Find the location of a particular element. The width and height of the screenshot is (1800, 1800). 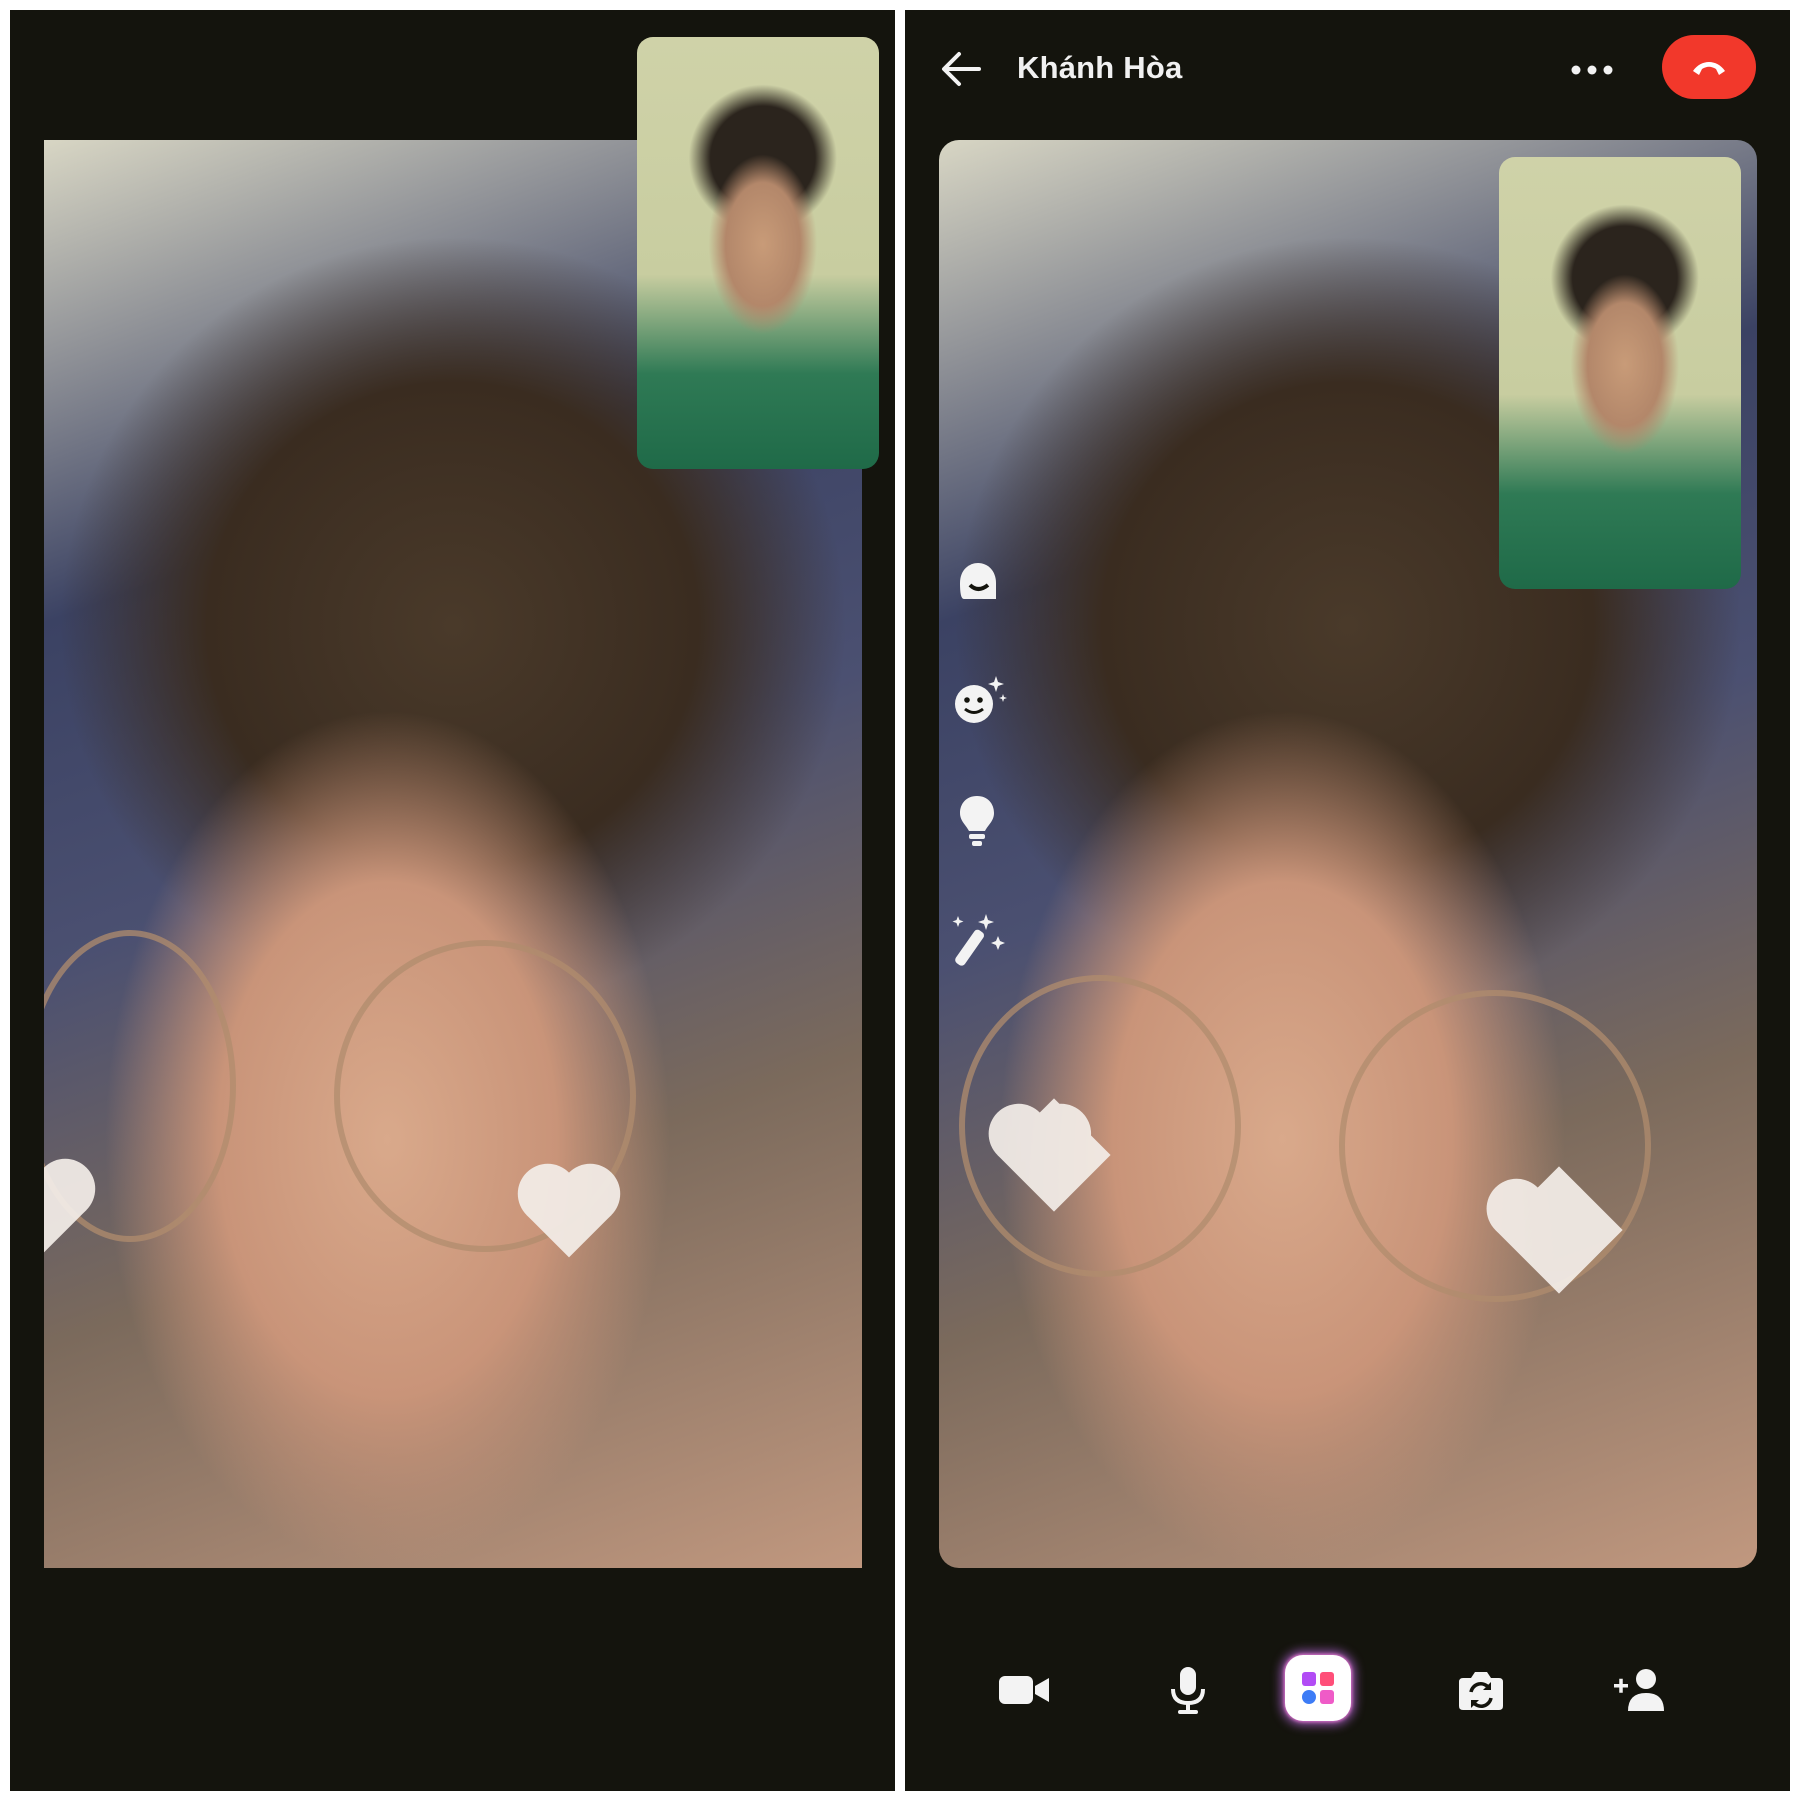

microphone-button is located at coordinates (1188, 1690).